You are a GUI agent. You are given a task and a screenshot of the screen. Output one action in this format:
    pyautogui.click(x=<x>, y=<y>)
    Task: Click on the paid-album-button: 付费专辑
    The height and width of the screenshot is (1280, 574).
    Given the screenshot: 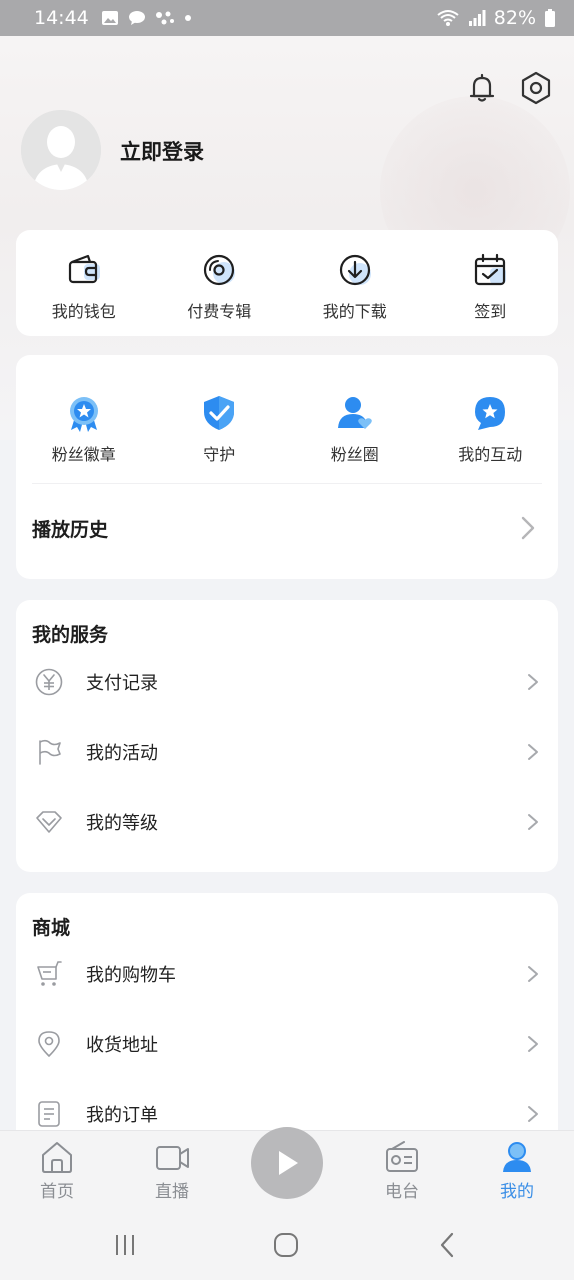 What is the action you would take?
    pyautogui.click(x=220, y=286)
    